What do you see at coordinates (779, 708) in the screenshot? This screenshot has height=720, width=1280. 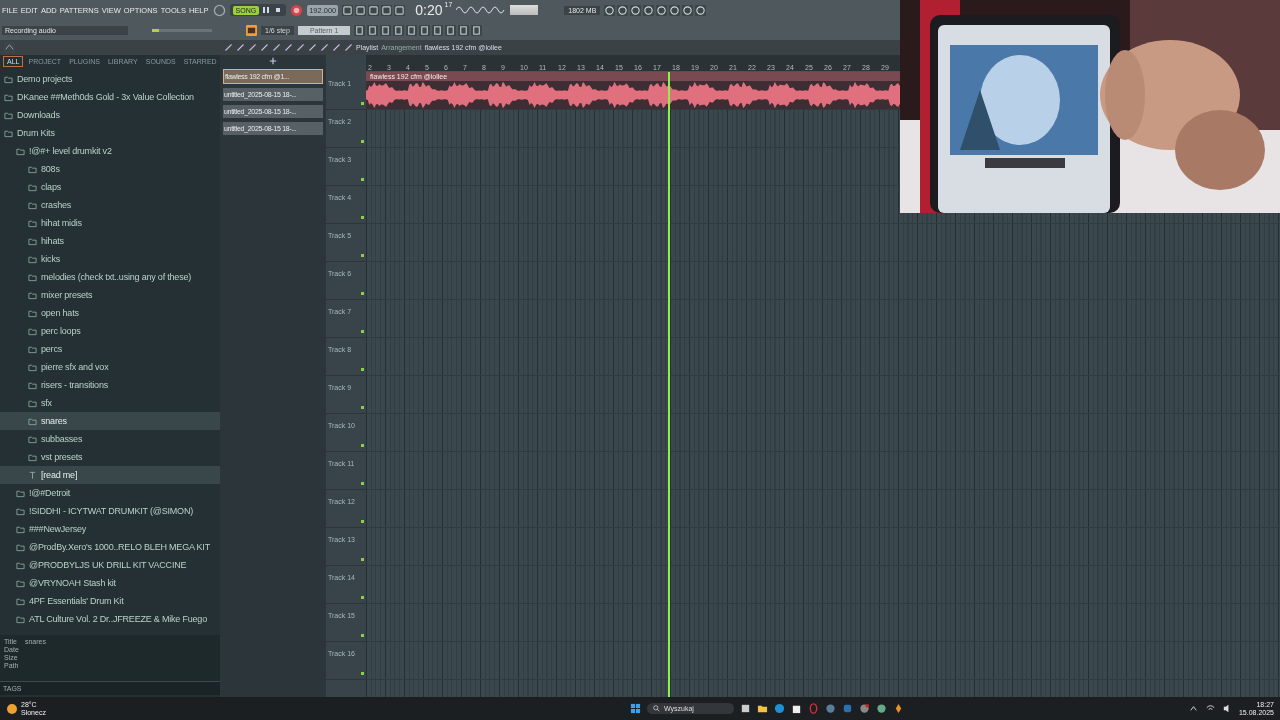 I see `browser-icon` at bounding box center [779, 708].